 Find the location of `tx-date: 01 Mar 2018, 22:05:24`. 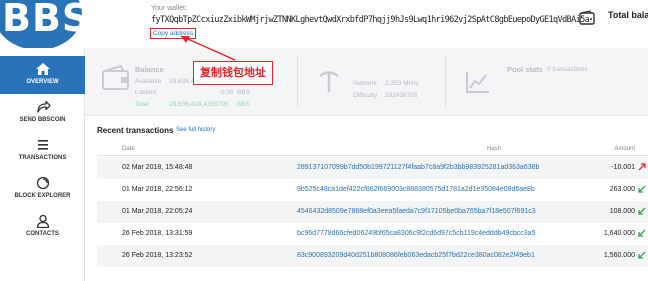

tx-date: 01 Mar 2018, 22:05:24 is located at coordinates (157, 211).